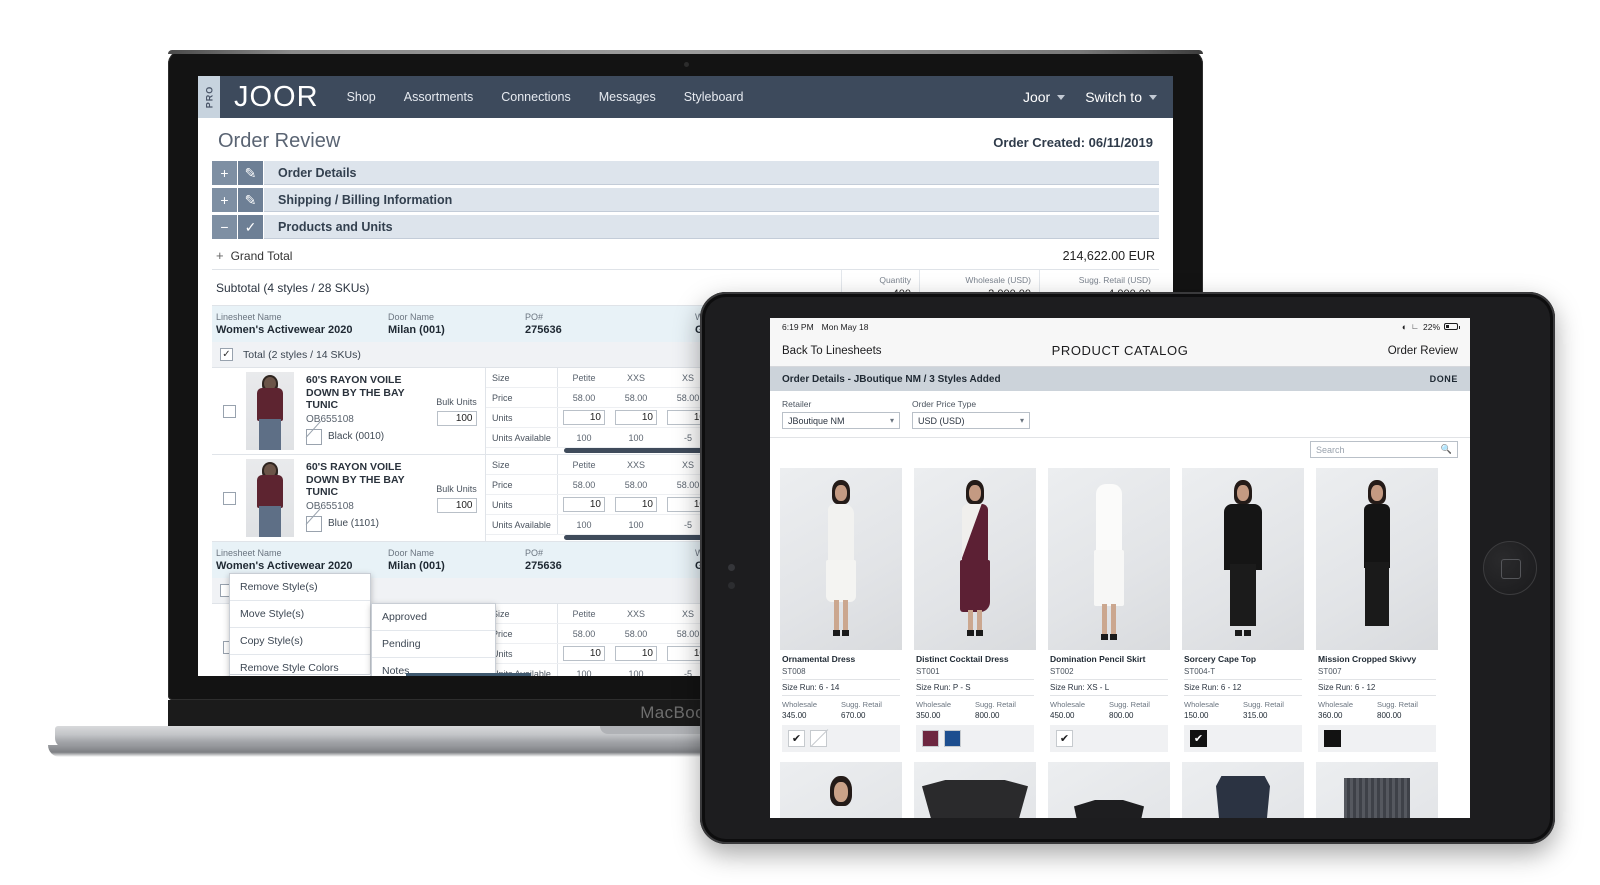 The width and height of the screenshot is (1600, 885). What do you see at coordinates (1255, 715) in the screenshot?
I see `sugg-retail-value: 315.00` at bounding box center [1255, 715].